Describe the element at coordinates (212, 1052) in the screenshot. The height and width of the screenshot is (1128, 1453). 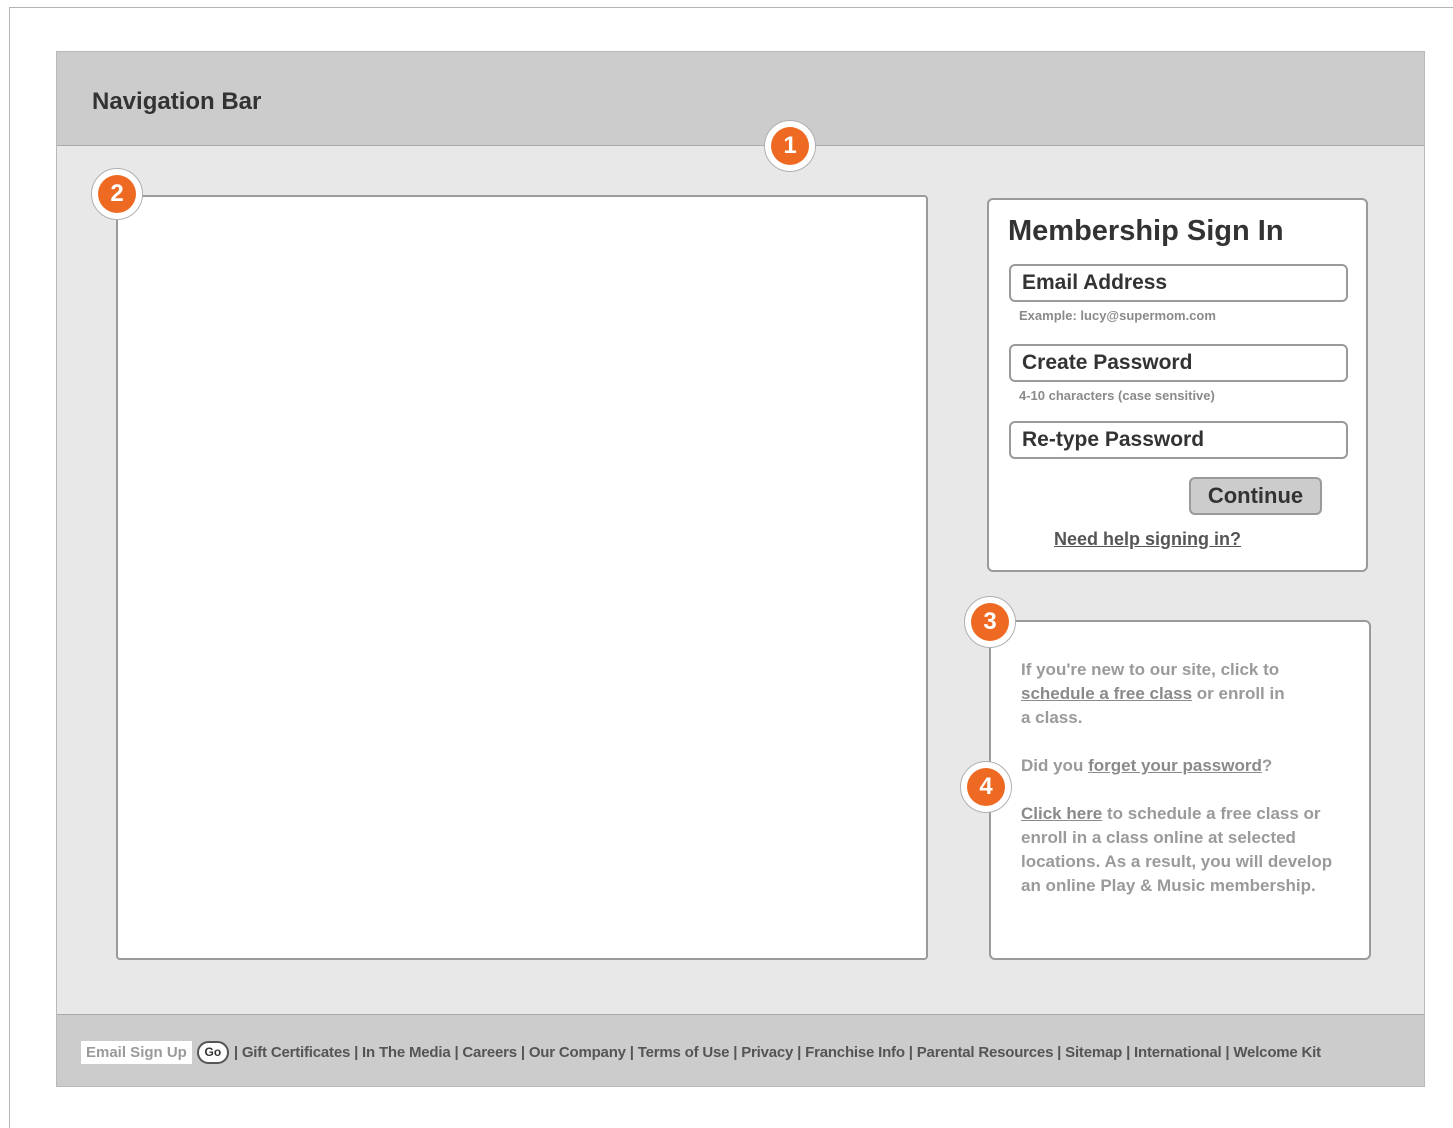
I see `go-button: Go` at that location.